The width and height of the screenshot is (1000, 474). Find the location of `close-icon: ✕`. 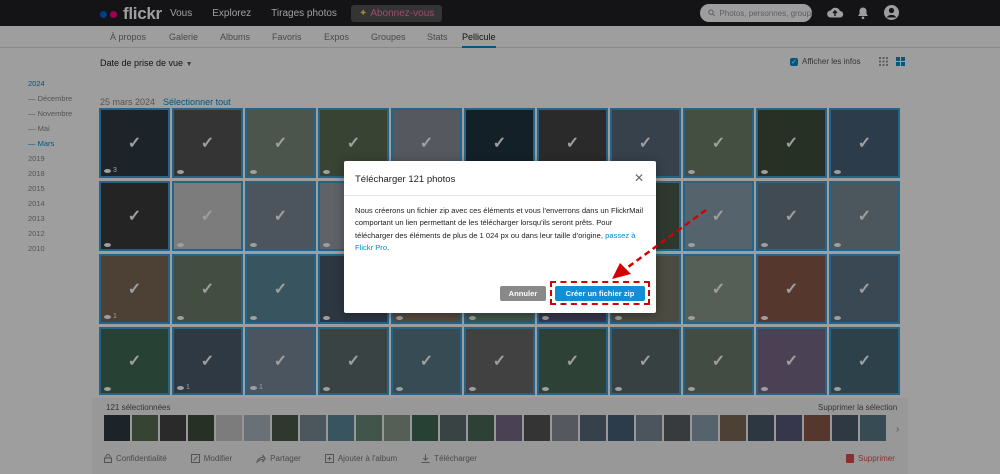

close-icon: ✕ is located at coordinates (639, 178).